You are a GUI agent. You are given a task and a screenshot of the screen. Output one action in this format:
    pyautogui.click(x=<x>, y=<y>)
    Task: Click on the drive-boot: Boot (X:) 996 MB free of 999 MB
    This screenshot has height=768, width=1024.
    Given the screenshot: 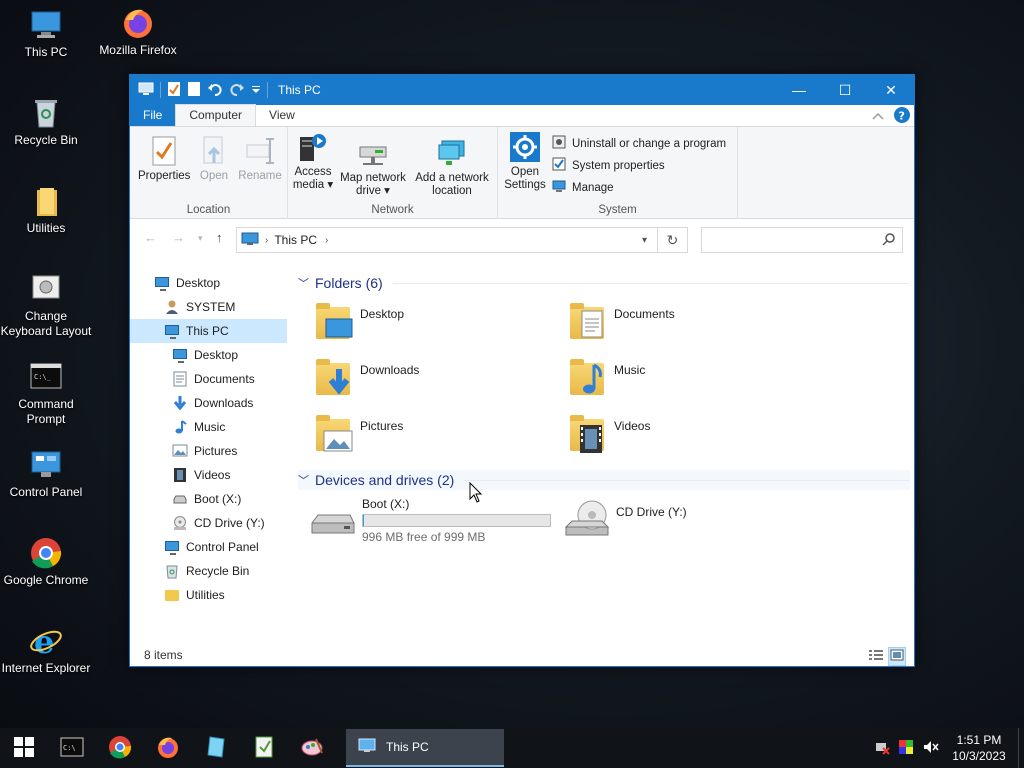 What is the action you would take?
    pyautogui.click(x=429, y=520)
    